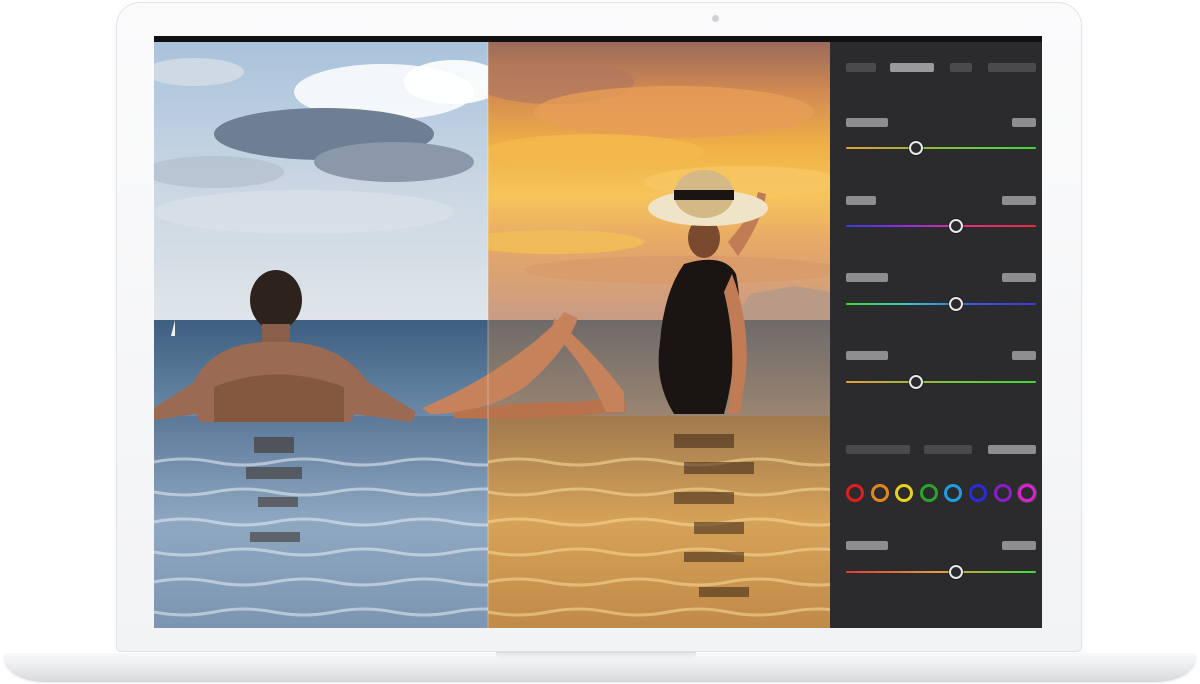  I want to click on slider-1-label, so click(867, 122).